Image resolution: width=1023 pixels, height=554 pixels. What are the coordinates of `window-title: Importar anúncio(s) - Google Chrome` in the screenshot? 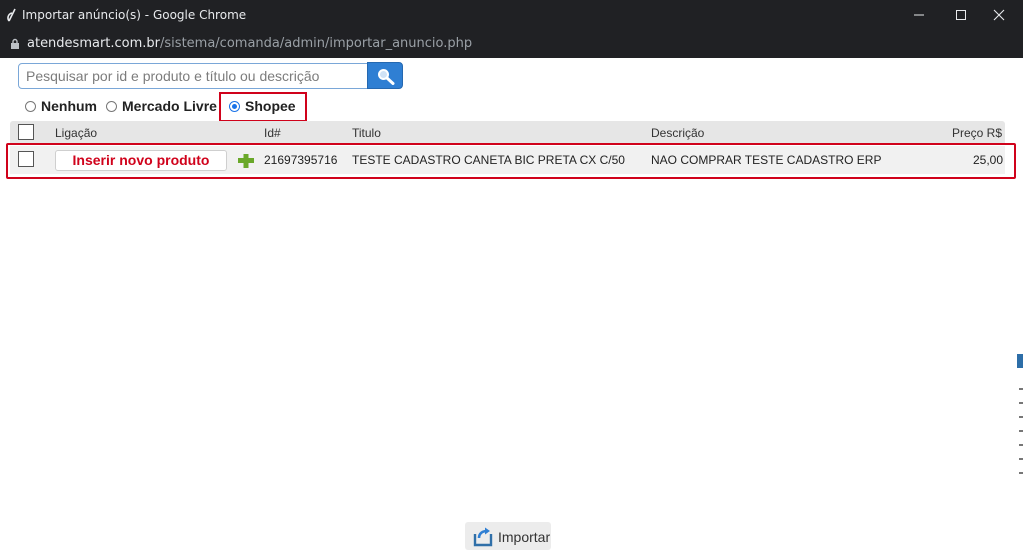 It's located at (134, 15).